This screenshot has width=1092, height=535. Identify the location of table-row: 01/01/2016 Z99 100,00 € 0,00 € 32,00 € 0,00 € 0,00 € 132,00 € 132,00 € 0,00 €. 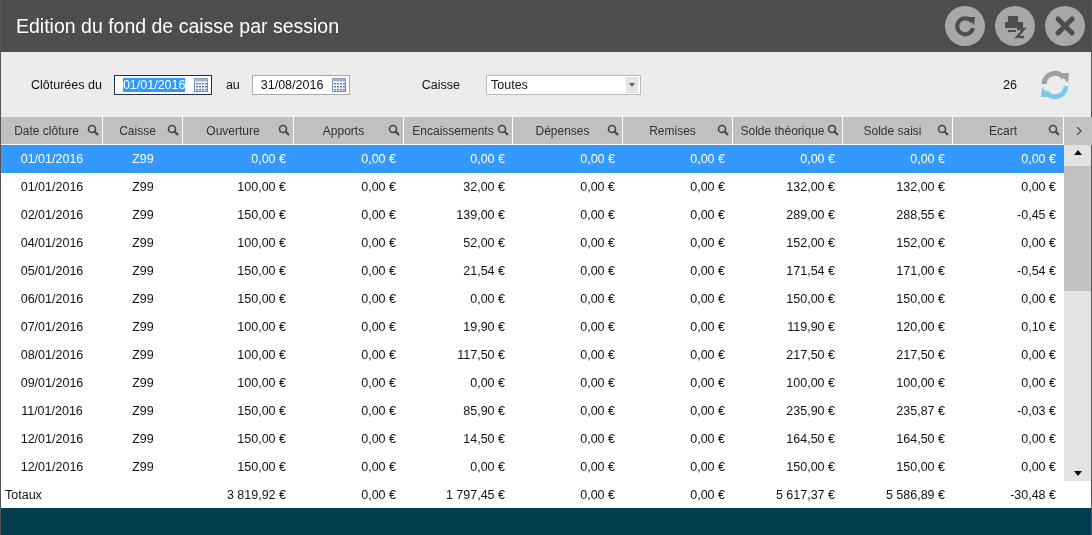
(532, 187).